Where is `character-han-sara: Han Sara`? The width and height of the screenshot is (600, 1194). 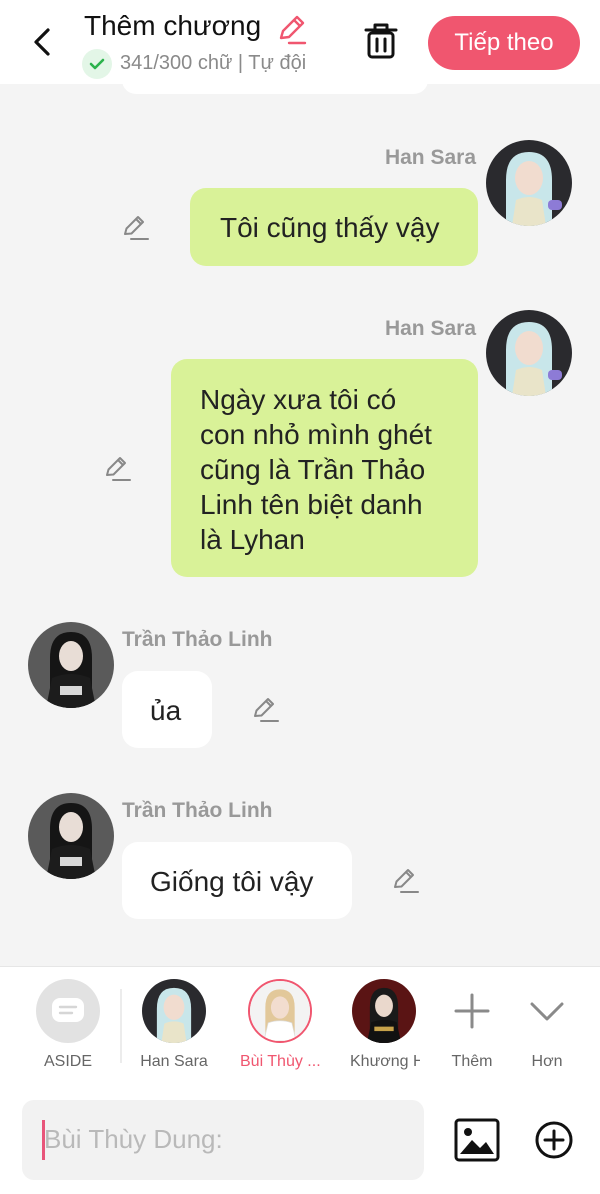 character-han-sara: Han Sara is located at coordinates (174, 1025).